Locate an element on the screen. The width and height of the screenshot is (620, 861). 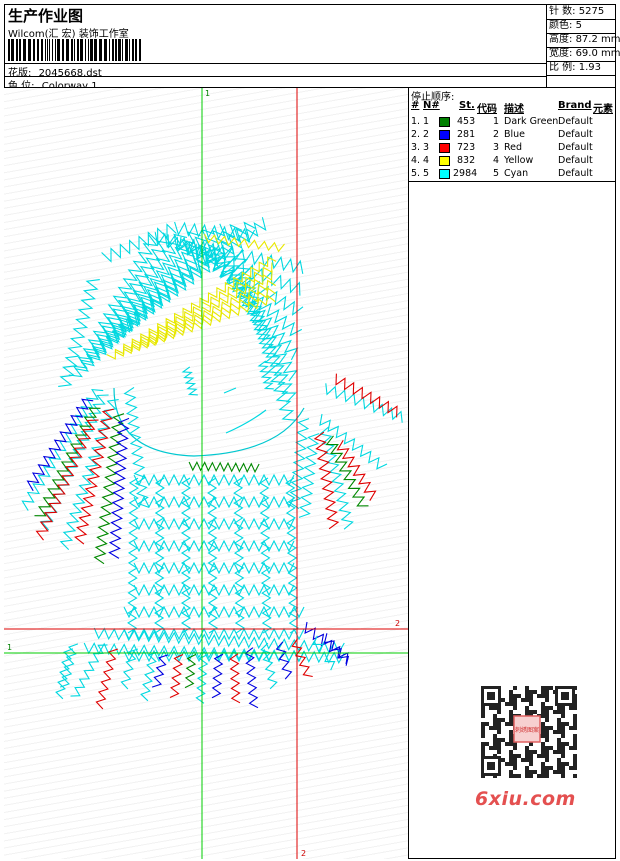
table-row: 1. 1 453 1 Dark Green Default is located at coordinates (502, 121).